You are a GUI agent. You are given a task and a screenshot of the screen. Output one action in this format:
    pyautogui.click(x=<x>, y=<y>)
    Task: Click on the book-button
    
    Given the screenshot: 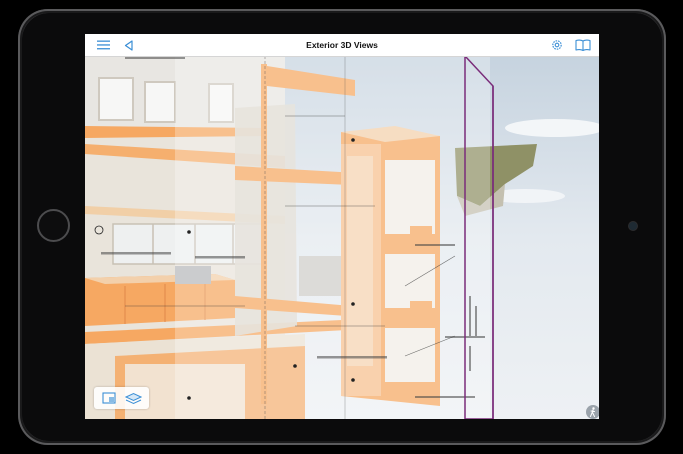 What is the action you would take?
    pyautogui.click(x=582, y=45)
    